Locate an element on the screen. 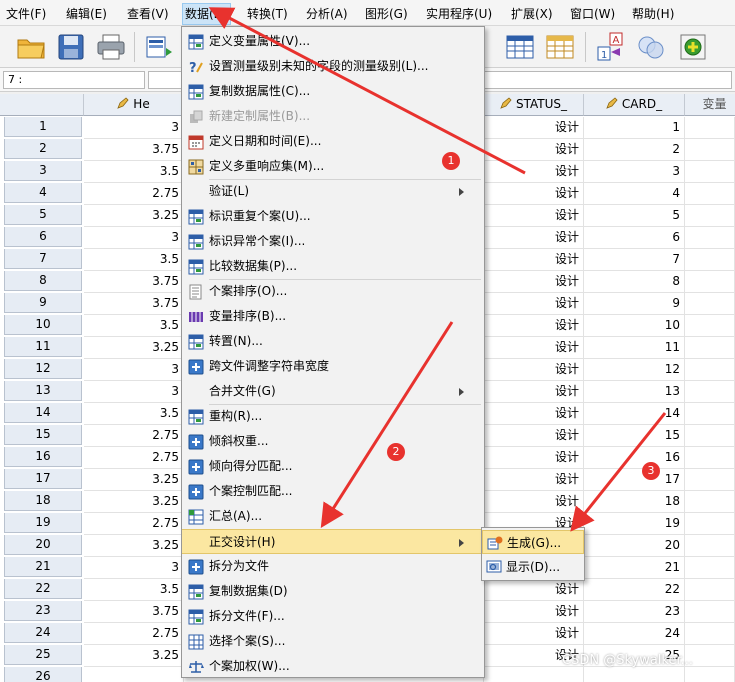 The width and height of the screenshot is (735, 682). data-menu-item-22: 复制数据集(D) is located at coordinates (333, 591).